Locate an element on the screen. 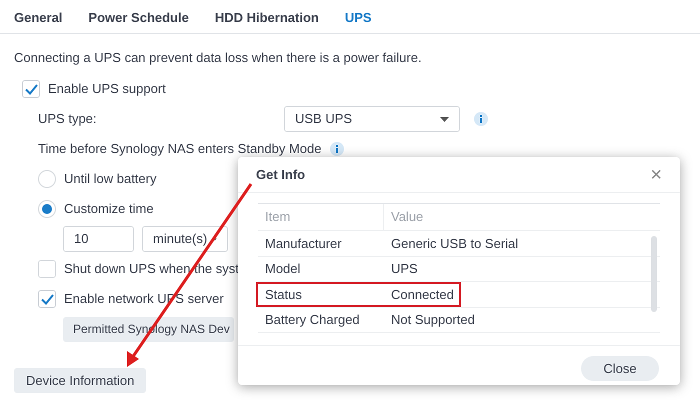 The image size is (700, 417). checkbox-label: Enable UPS support is located at coordinates (107, 89).